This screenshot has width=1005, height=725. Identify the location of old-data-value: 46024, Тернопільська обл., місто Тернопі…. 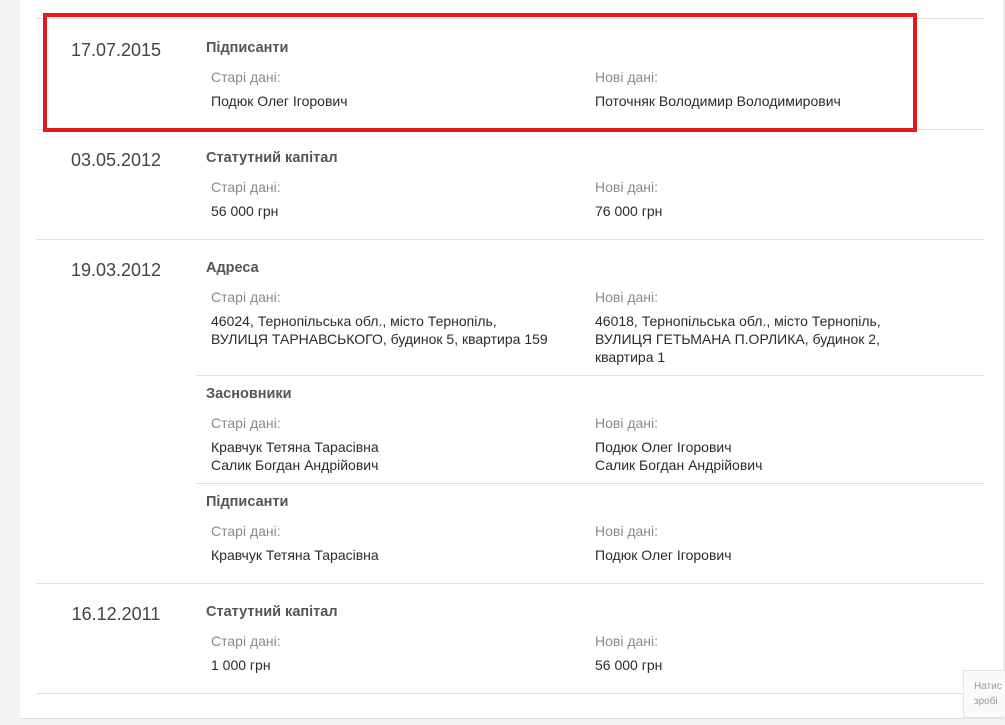
(379, 330).